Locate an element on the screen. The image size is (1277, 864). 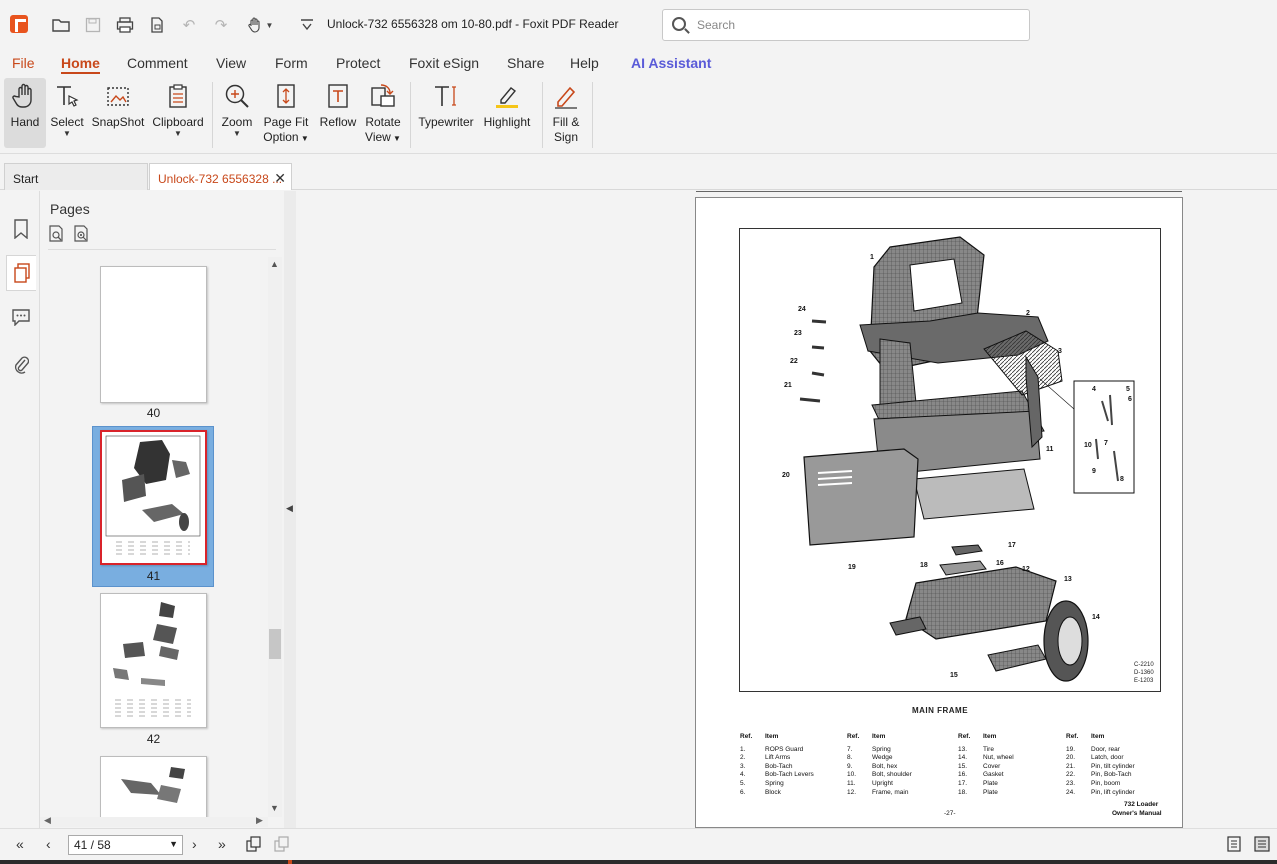
tab-comment: Comment is located at coordinates (157, 63).